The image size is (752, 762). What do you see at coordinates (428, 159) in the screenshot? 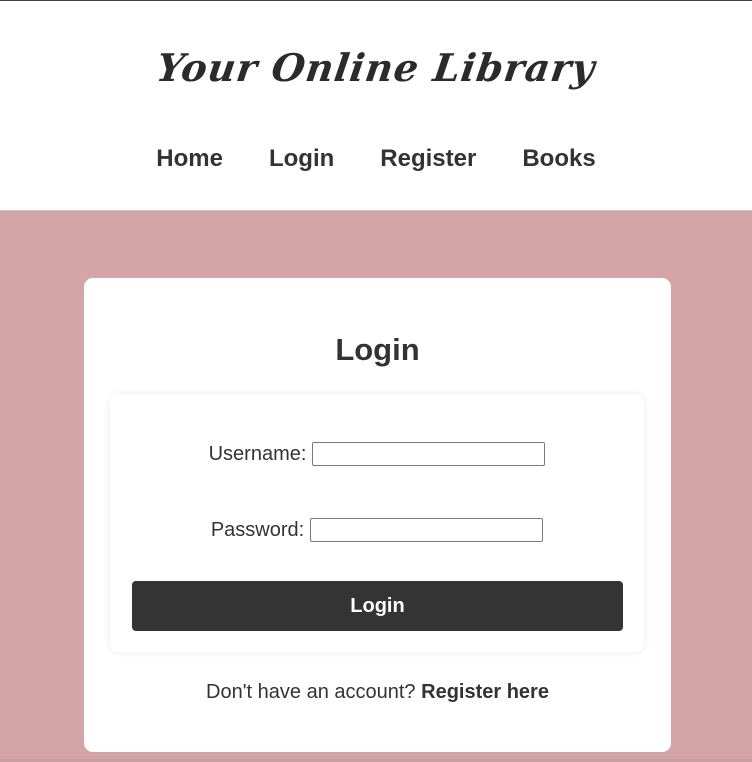
I see `nav-register-link: Register` at bounding box center [428, 159].